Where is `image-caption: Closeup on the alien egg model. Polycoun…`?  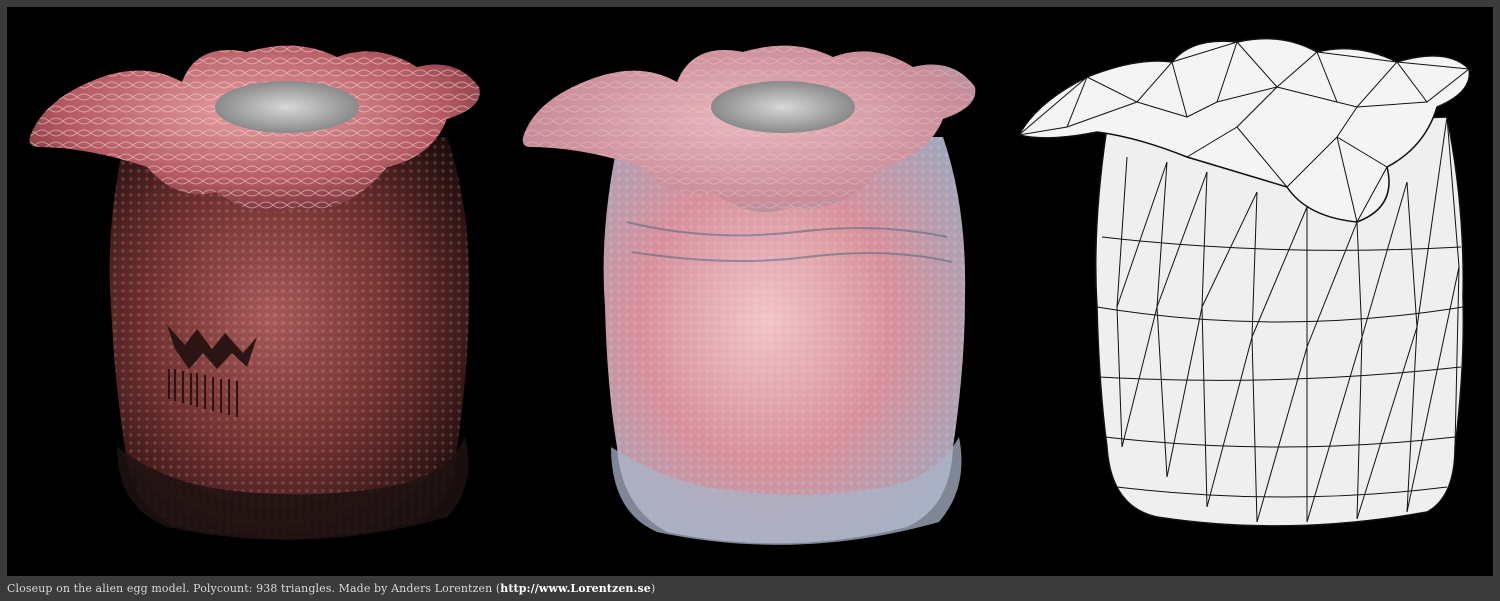 image-caption: Closeup on the alien egg model. Polycoun… is located at coordinates (331, 588).